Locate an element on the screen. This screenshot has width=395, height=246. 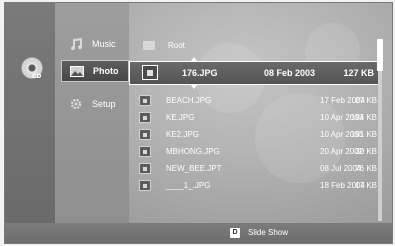
file-size: 76 KB is located at coordinates (366, 168).